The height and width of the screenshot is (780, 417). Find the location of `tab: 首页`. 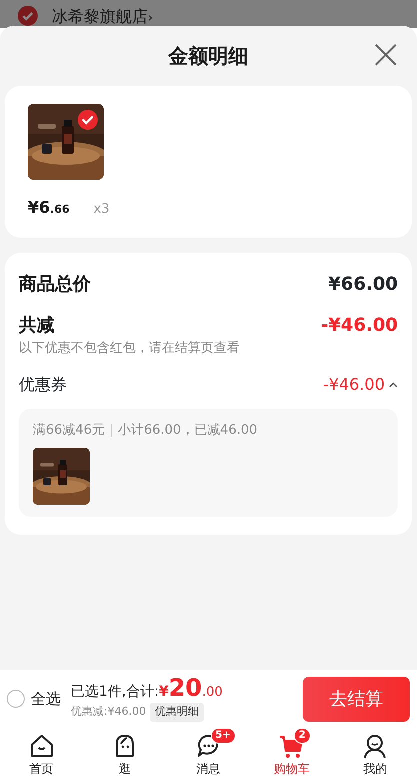

tab: 首页 is located at coordinates (42, 754).